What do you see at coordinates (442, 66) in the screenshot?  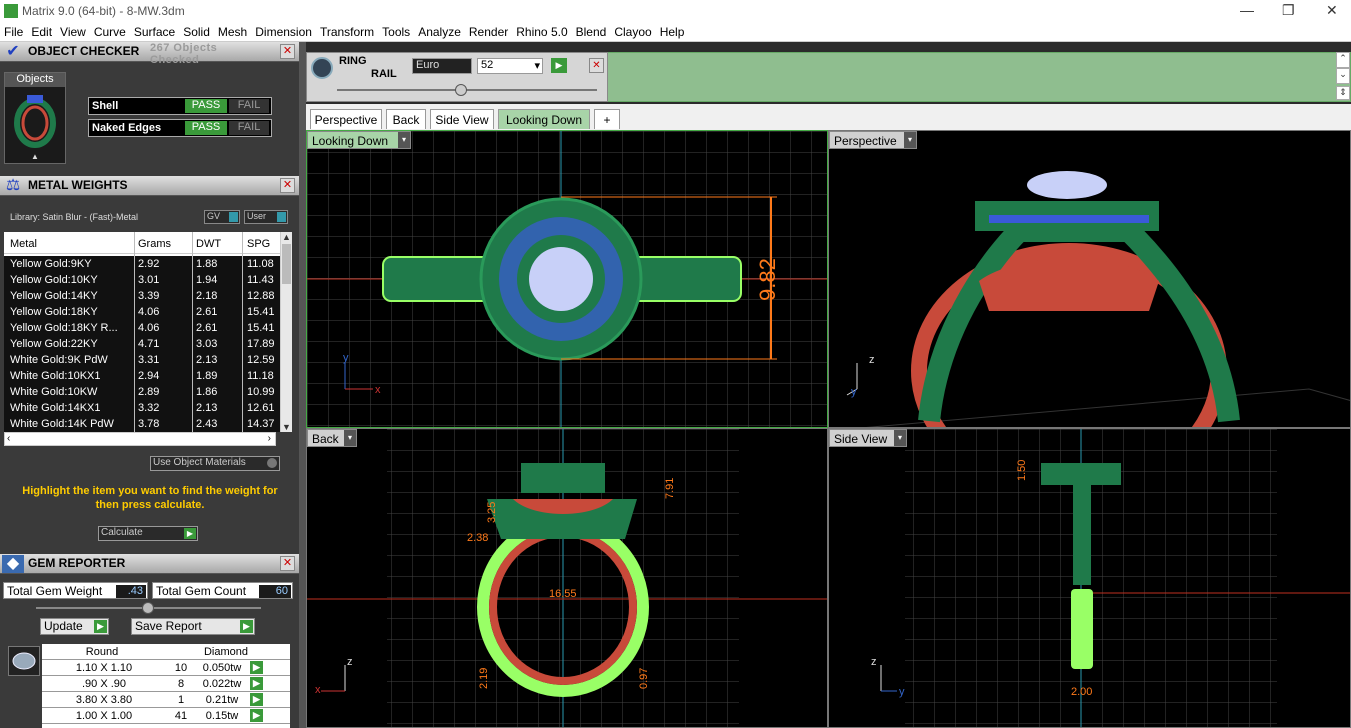 I see `ring-standard-select: Euro` at bounding box center [442, 66].